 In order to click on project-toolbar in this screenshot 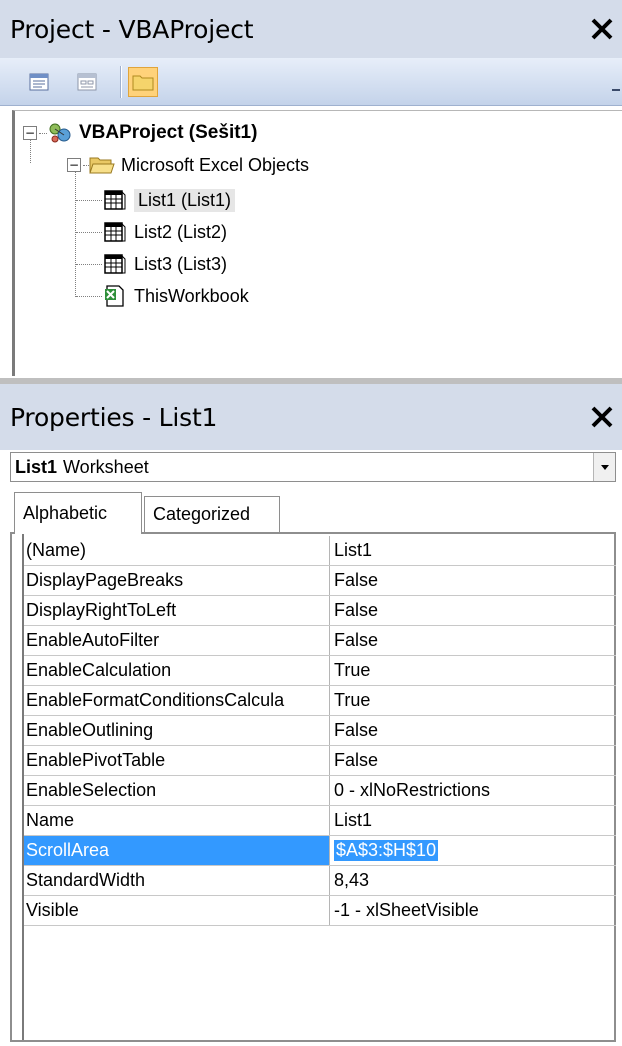, I will do `click(311, 82)`.